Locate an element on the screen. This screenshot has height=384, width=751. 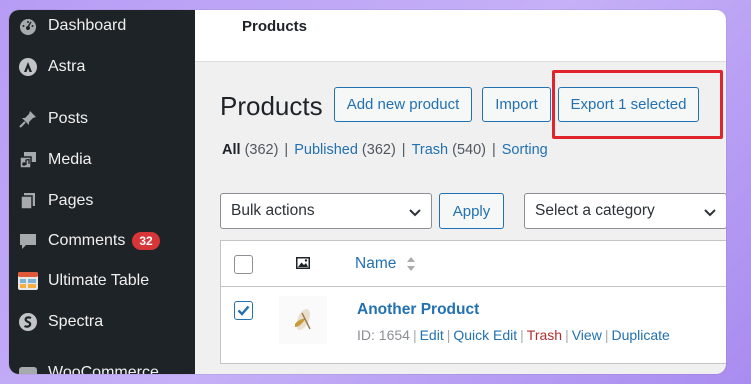
sidebar-item-label: WooCommerce is located at coordinates (103, 369).